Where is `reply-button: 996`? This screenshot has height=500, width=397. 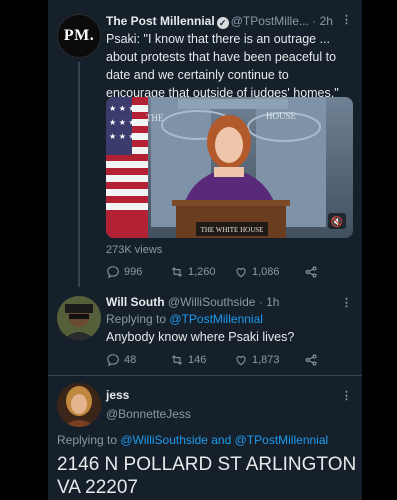
reply-button: 996 is located at coordinates (138, 272).